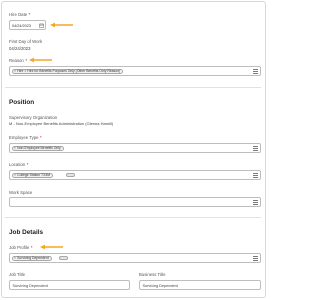 Image resolution: width=320 pixels, height=300 pixels. Describe the element at coordinates (31, 258) in the screenshot. I see `job-profile-pill: × Surviving Dependent` at that location.